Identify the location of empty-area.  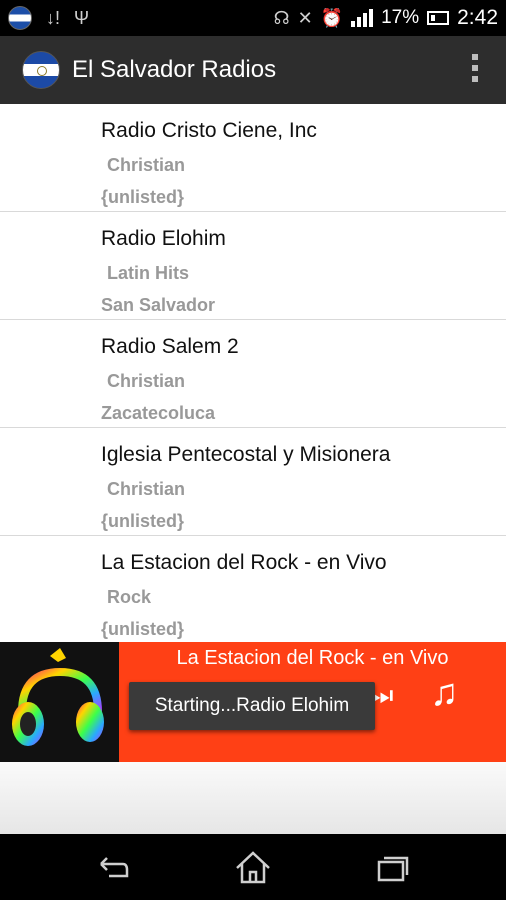
(253, 798).